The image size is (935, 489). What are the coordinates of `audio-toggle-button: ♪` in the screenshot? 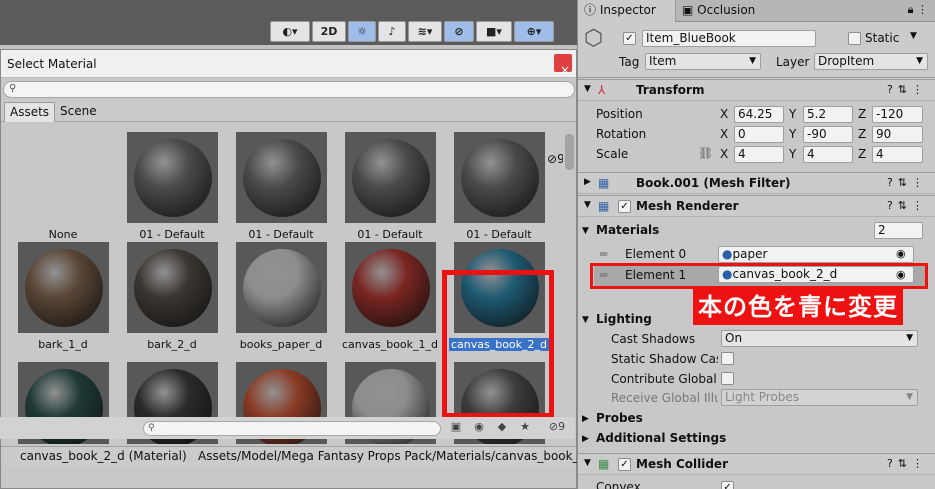 It's located at (392, 31).